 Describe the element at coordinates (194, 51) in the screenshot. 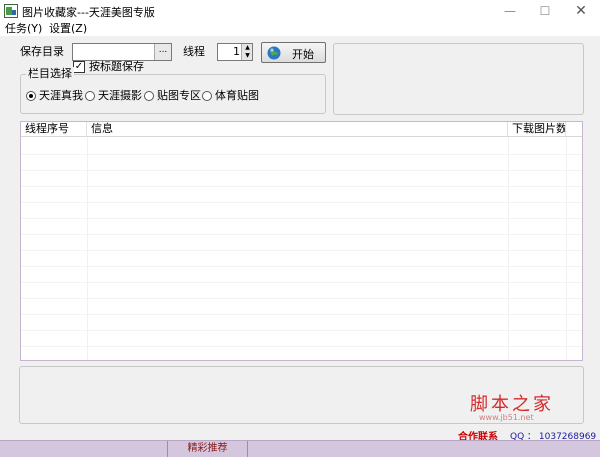

I see `threads-label: 线程` at that location.